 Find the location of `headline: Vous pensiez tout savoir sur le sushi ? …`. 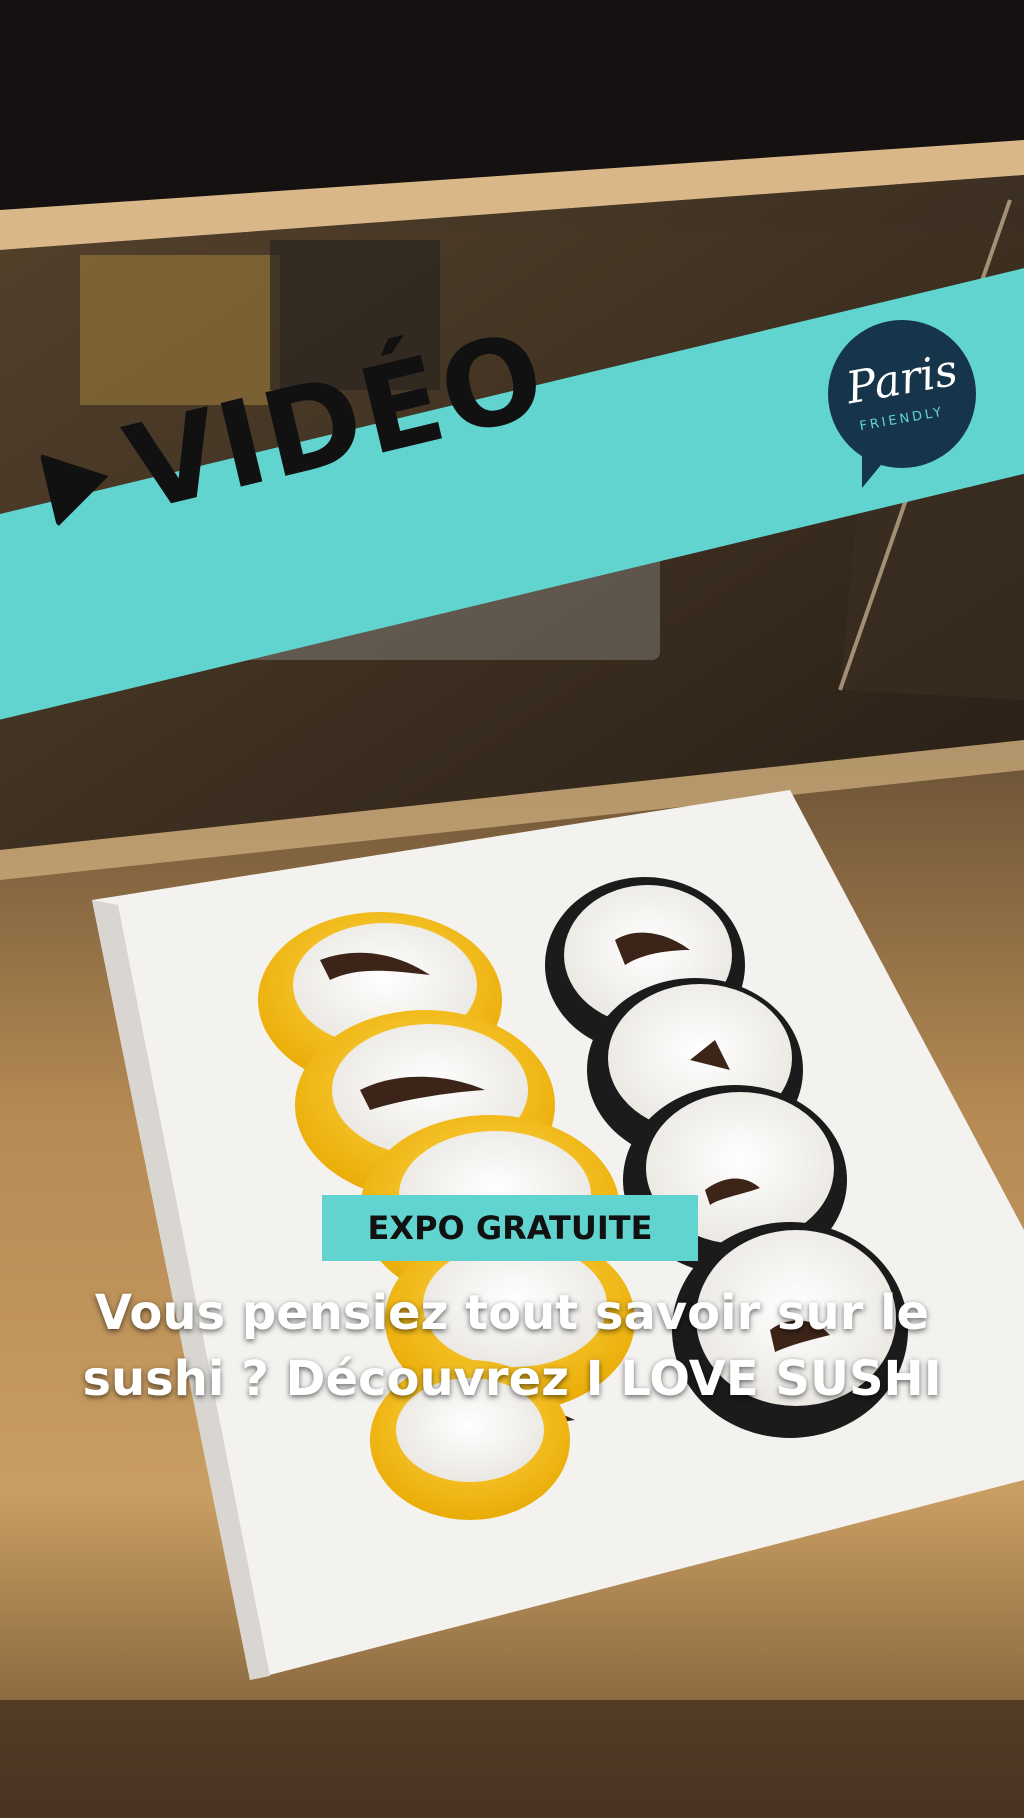

headline: Vous pensiez tout savoir sur le sushi ? … is located at coordinates (512, 1346).